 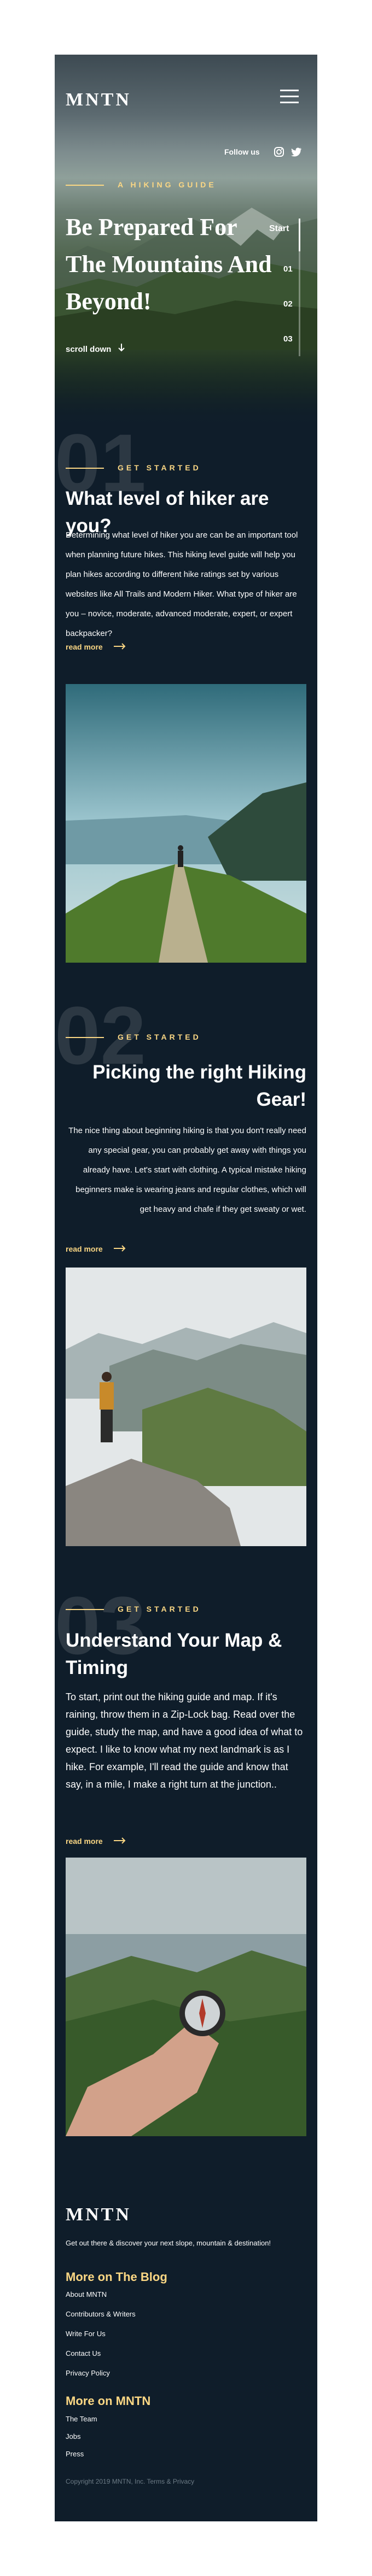 I want to click on instagram-icon, so click(x=279, y=151).